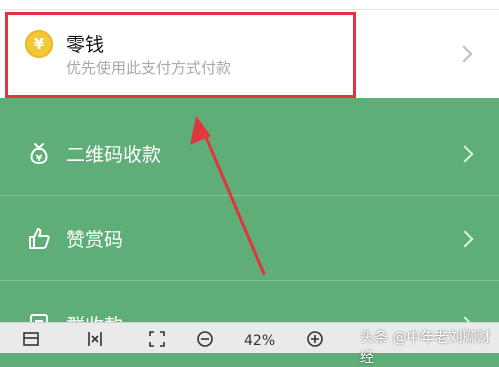 Image resolution: width=499 pixels, height=367 pixels. Describe the element at coordinates (260, 341) in the screenshot. I see `zoom-level: 42%` at that location.